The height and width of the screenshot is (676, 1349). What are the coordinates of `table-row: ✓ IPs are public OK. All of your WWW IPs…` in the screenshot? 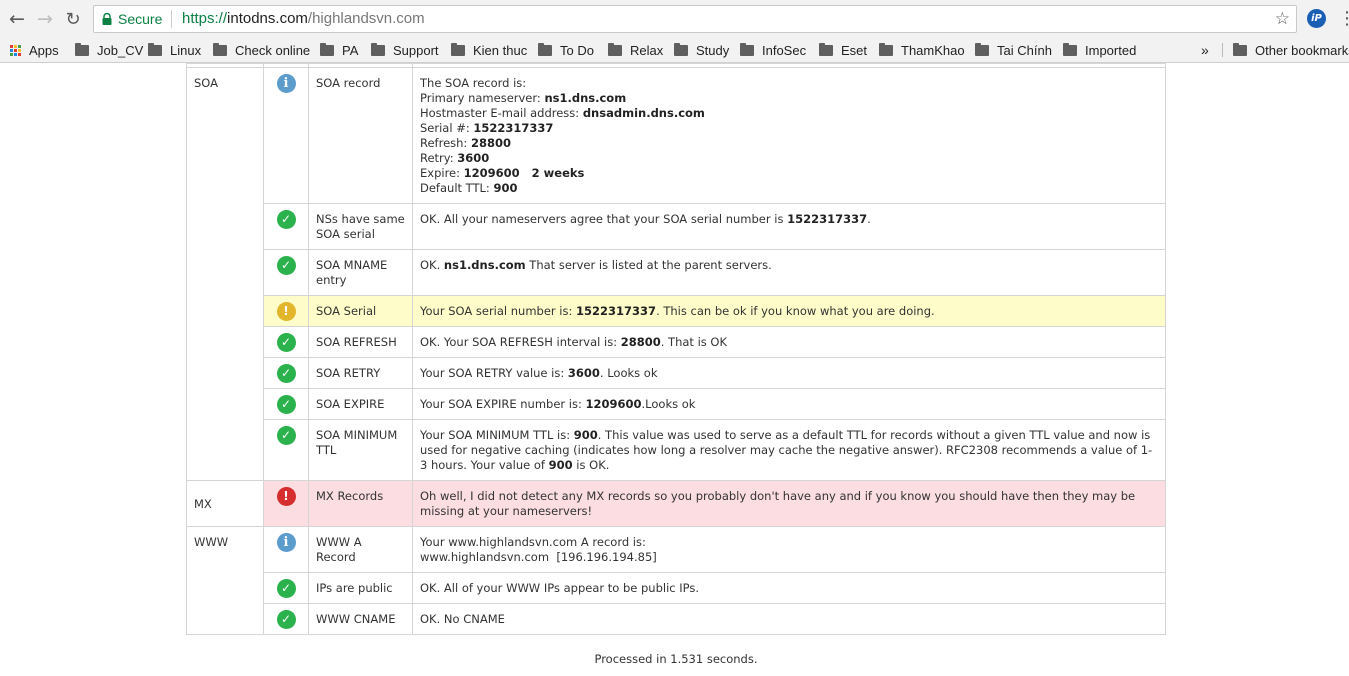 It's located at (676, 588).